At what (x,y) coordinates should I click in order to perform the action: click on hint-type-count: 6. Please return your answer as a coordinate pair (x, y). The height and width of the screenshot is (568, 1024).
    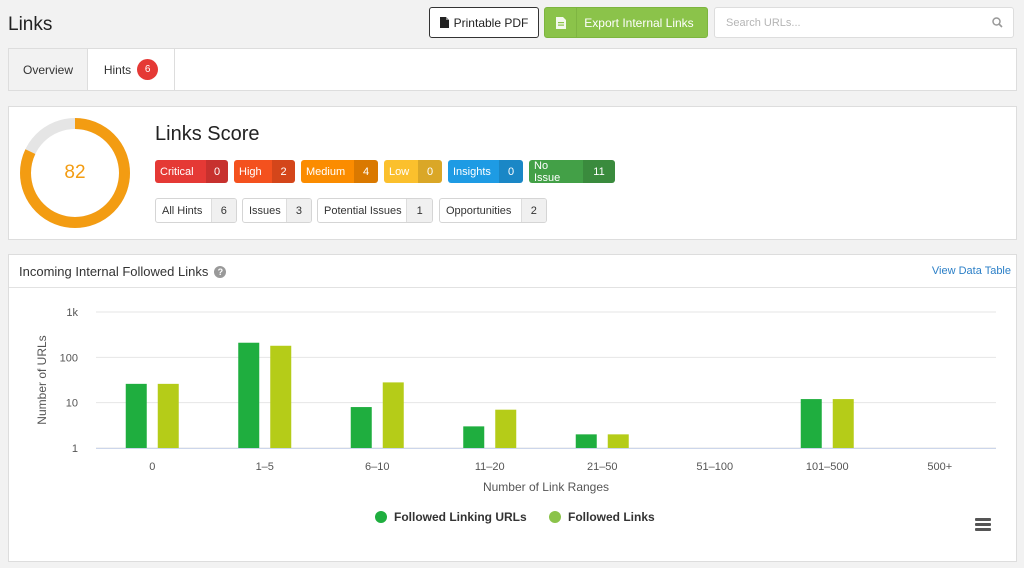
    Looking at the image, I should click on (223, 210).